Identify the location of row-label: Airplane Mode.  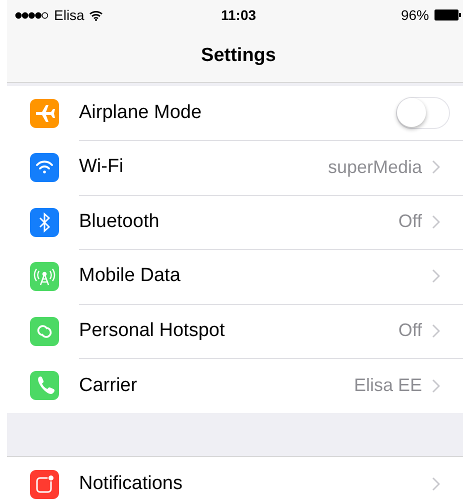
(141, 113).